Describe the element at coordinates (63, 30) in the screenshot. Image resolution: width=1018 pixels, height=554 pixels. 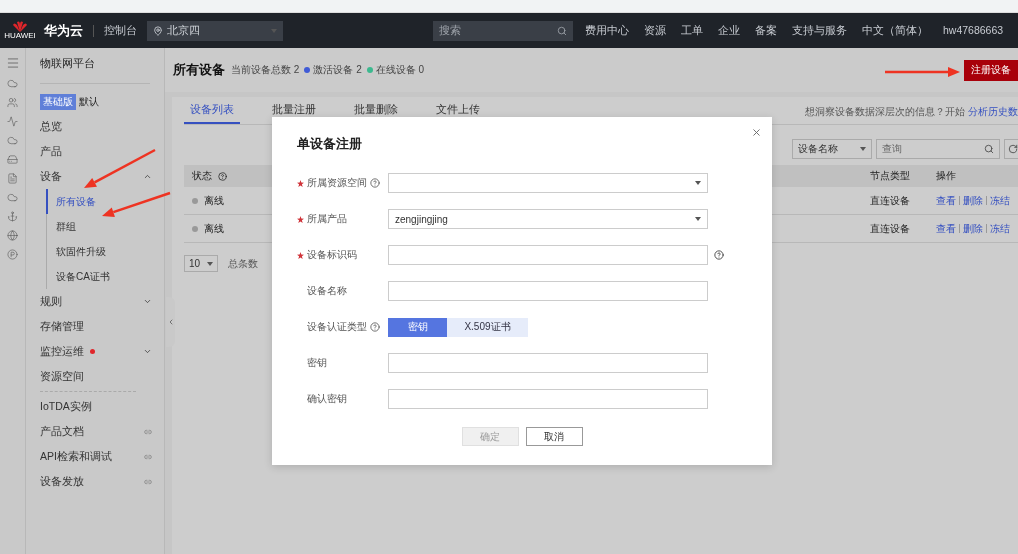
I see `brand-name: 华为云` at that location.